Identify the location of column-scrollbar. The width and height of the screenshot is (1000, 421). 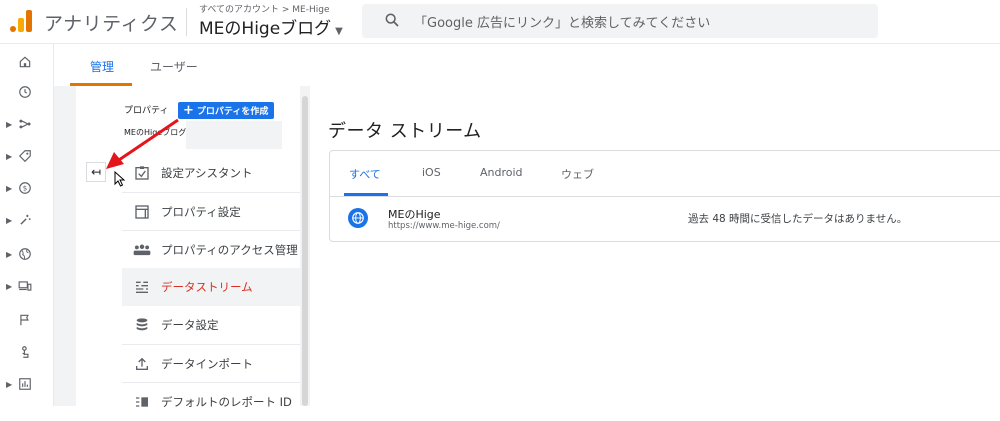
(305, 251).